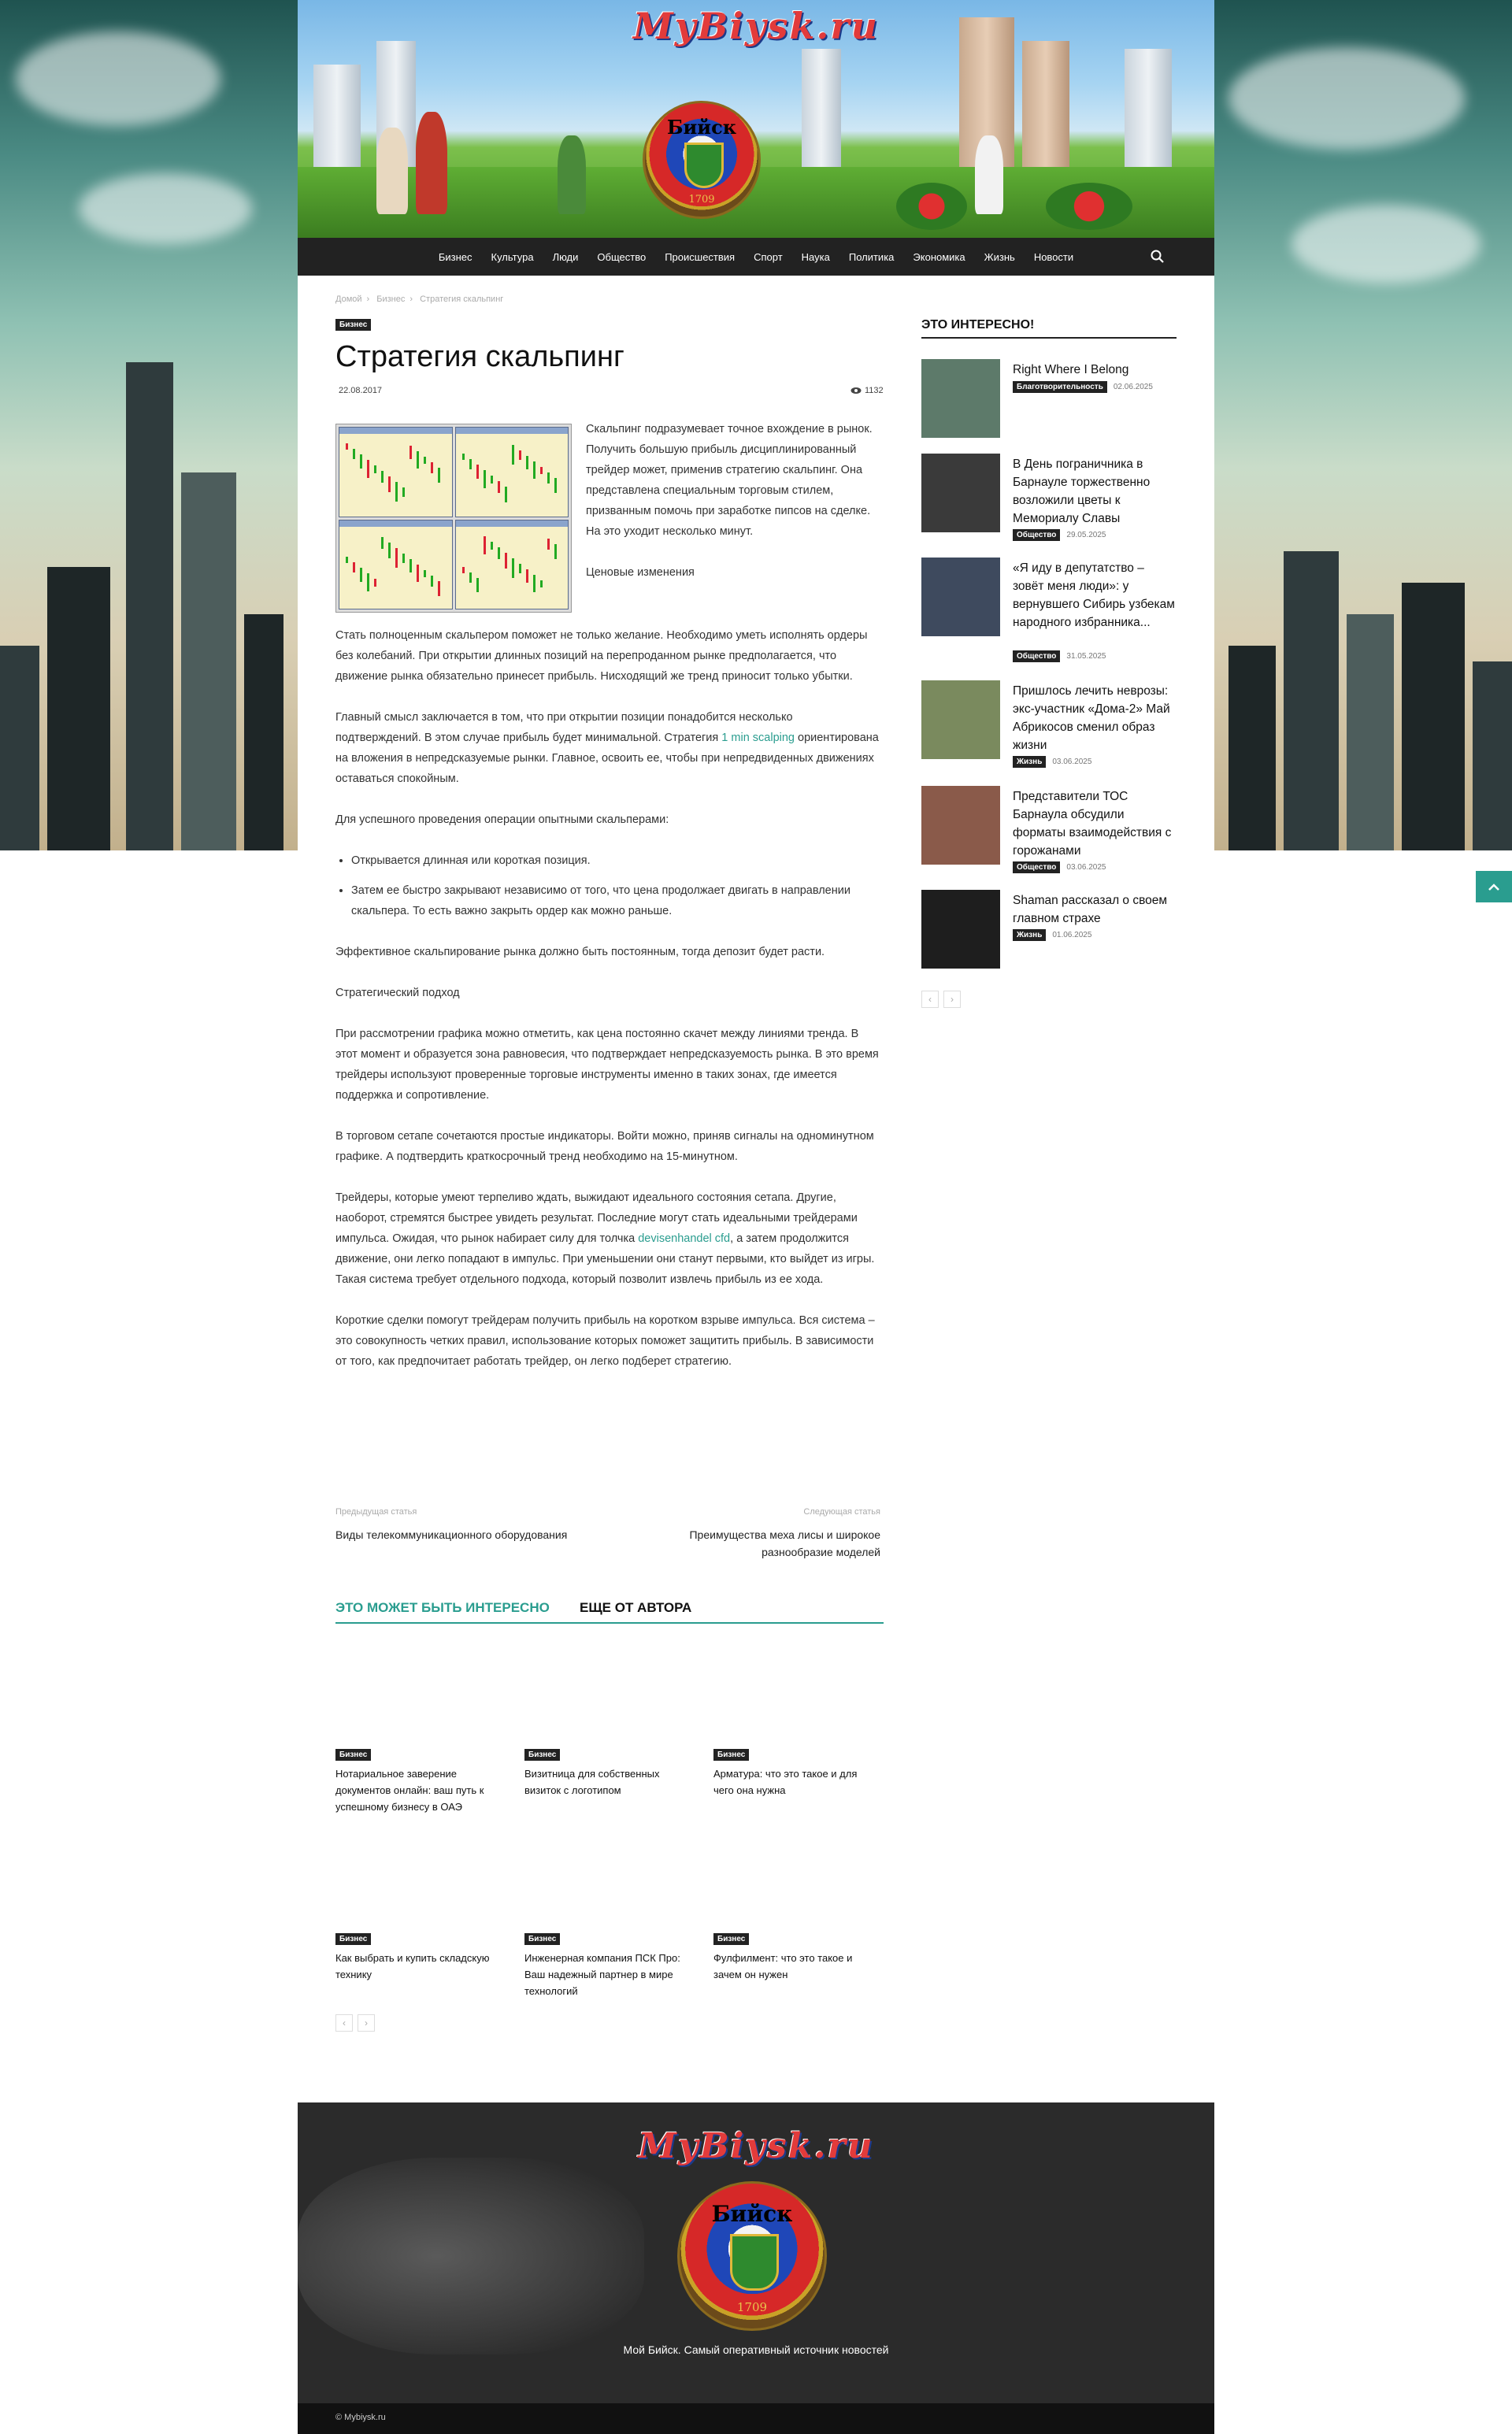 Image resolution: width=1512 pixels, height=2434 pixels. Describe the element at coordinates (361, 390) in the screenshot. I see `article-date: 22.08.2017` at that location.